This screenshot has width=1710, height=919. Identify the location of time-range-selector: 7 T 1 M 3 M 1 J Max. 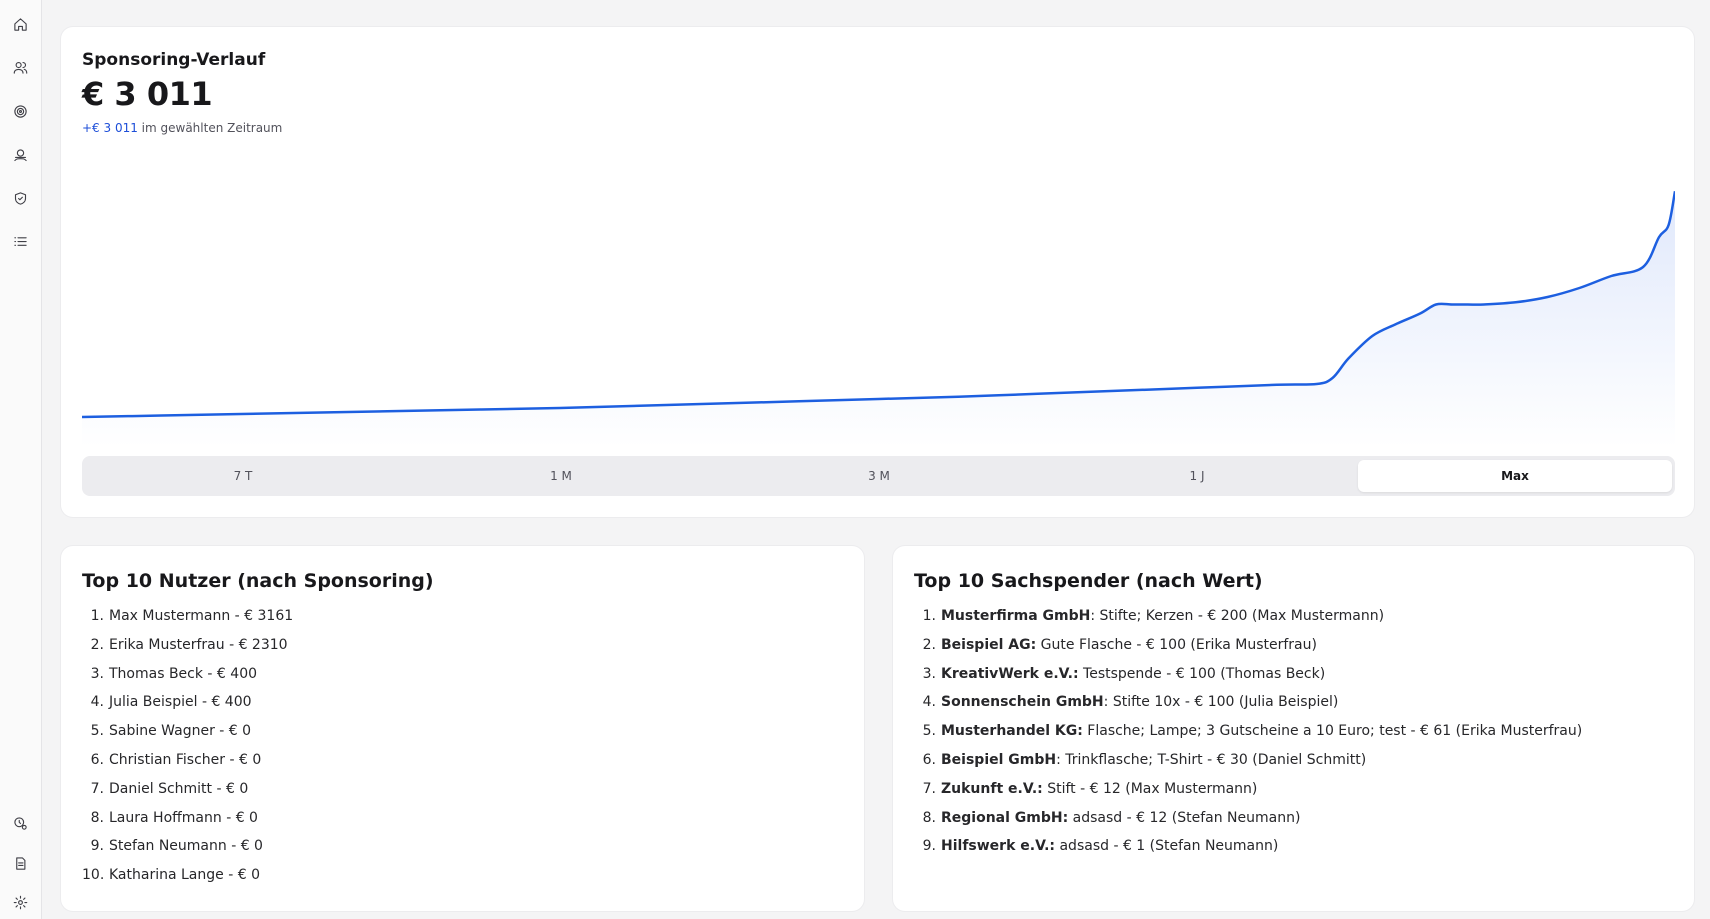
(878, 476).